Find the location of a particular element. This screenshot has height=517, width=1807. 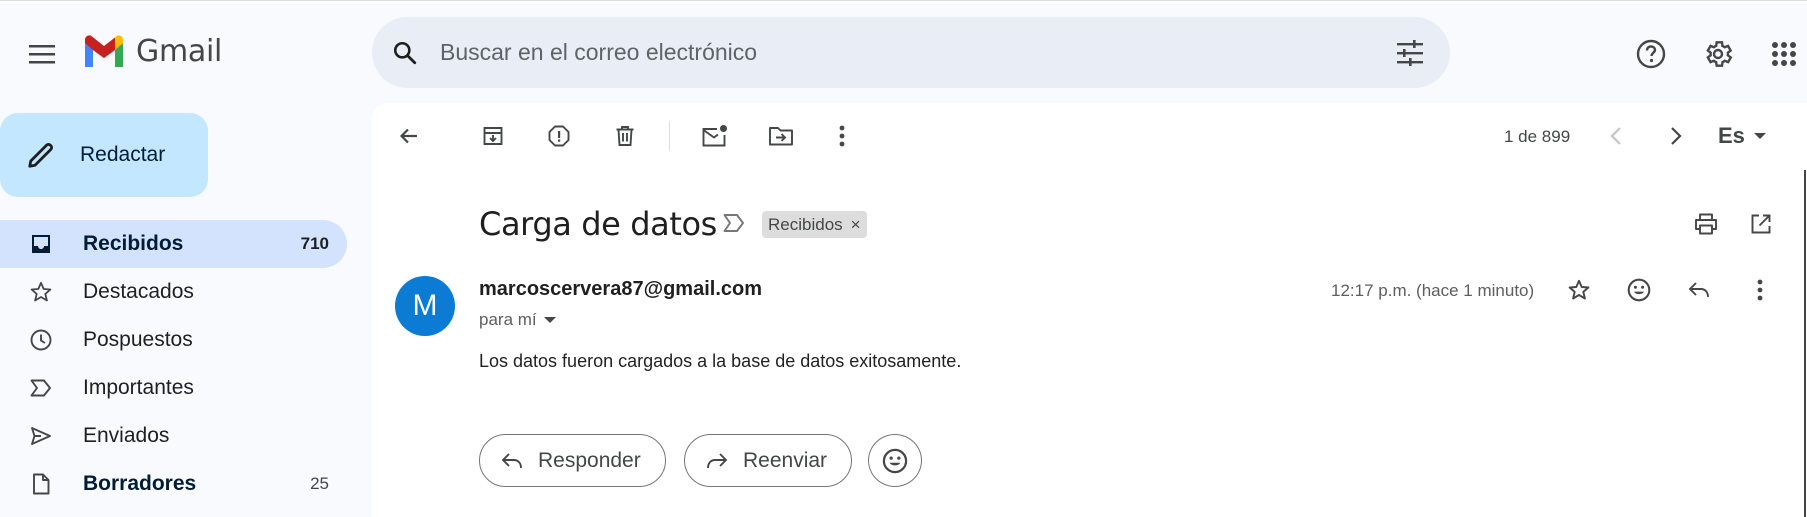

forward-button: Reenviar is located at coordinates (768, 460).